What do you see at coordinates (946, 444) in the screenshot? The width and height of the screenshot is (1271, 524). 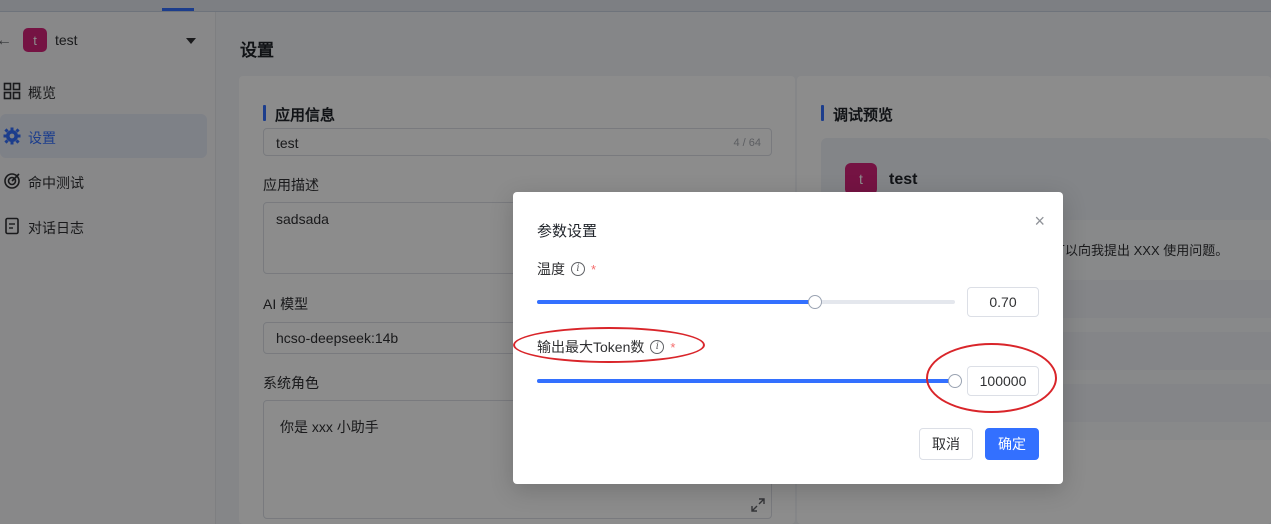 I see `cancel-button: 取消` at bounding box center [946, 444].